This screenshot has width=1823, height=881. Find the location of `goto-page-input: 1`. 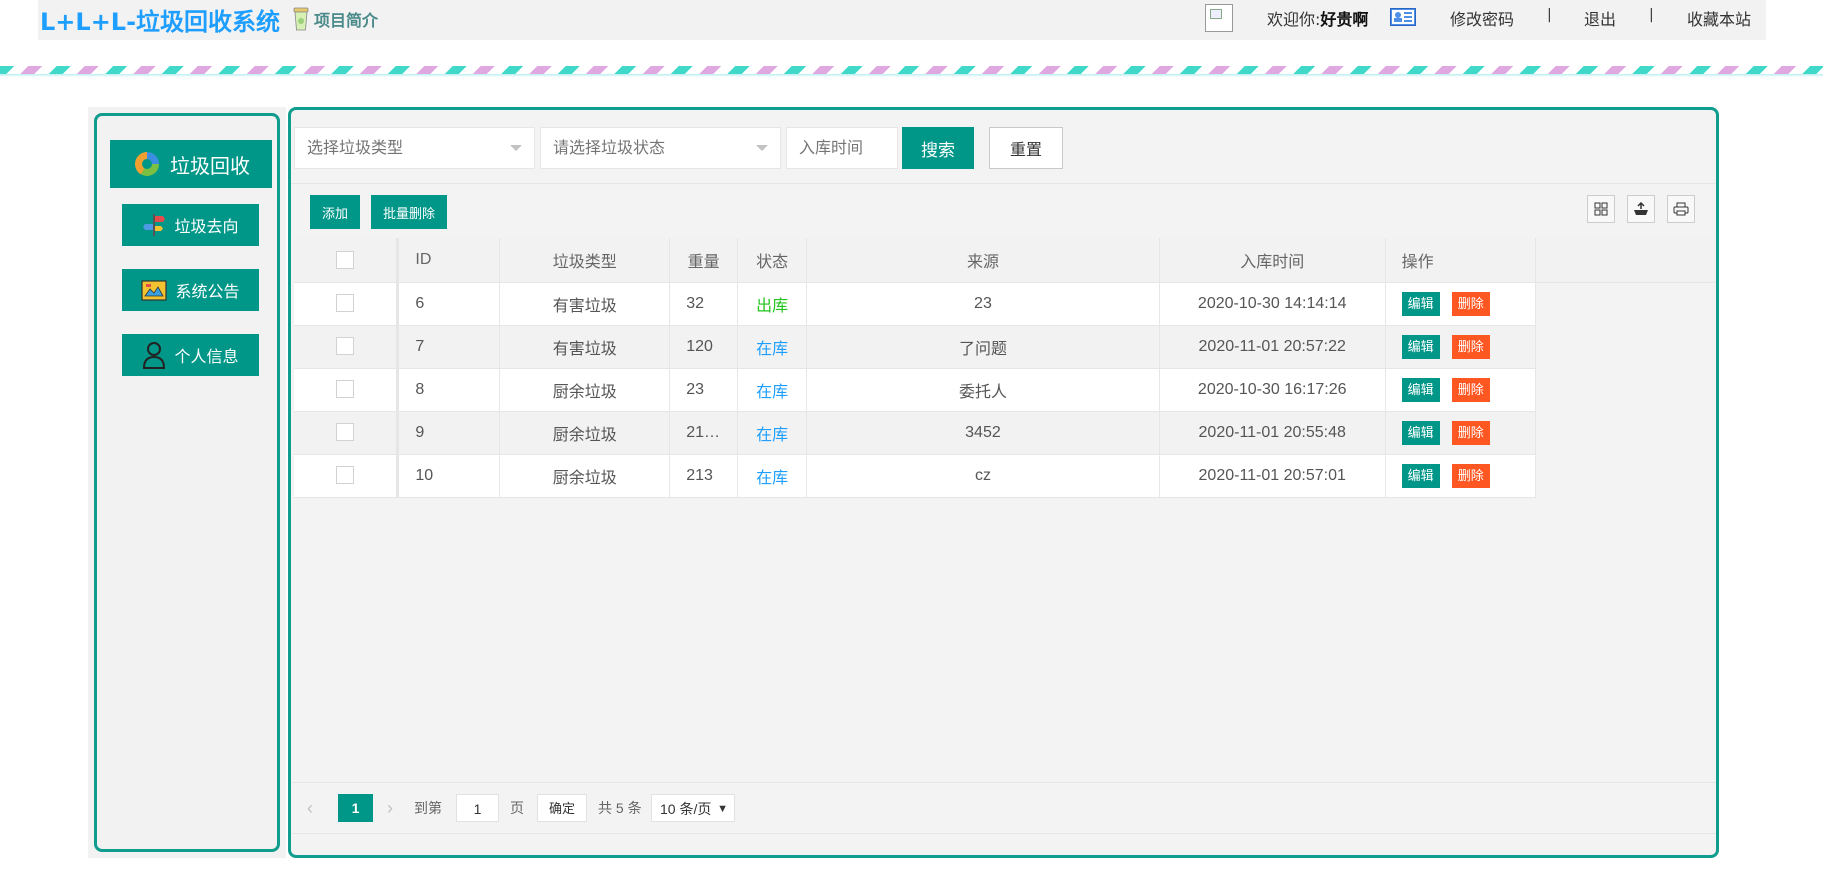

goto-page-input: 1 is located at coordinates (477, 808).